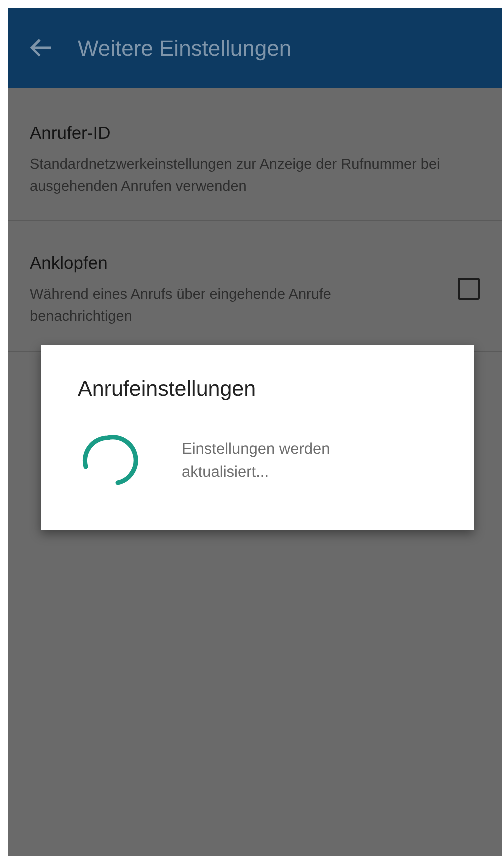 The height and width of the screenshot is (856, 502). I want to click on screen-title: Weitere Einstellungen, so click(185, 48).